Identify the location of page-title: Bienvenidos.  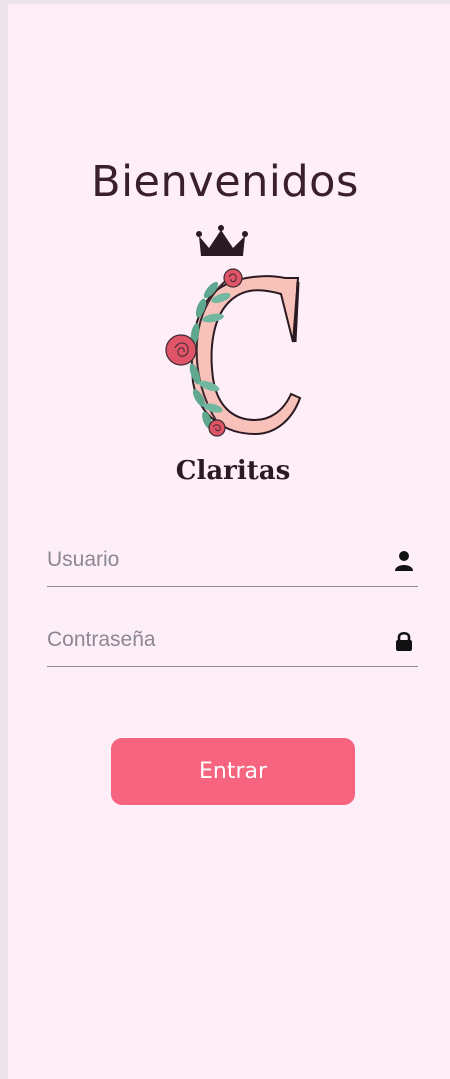
(225, 181).